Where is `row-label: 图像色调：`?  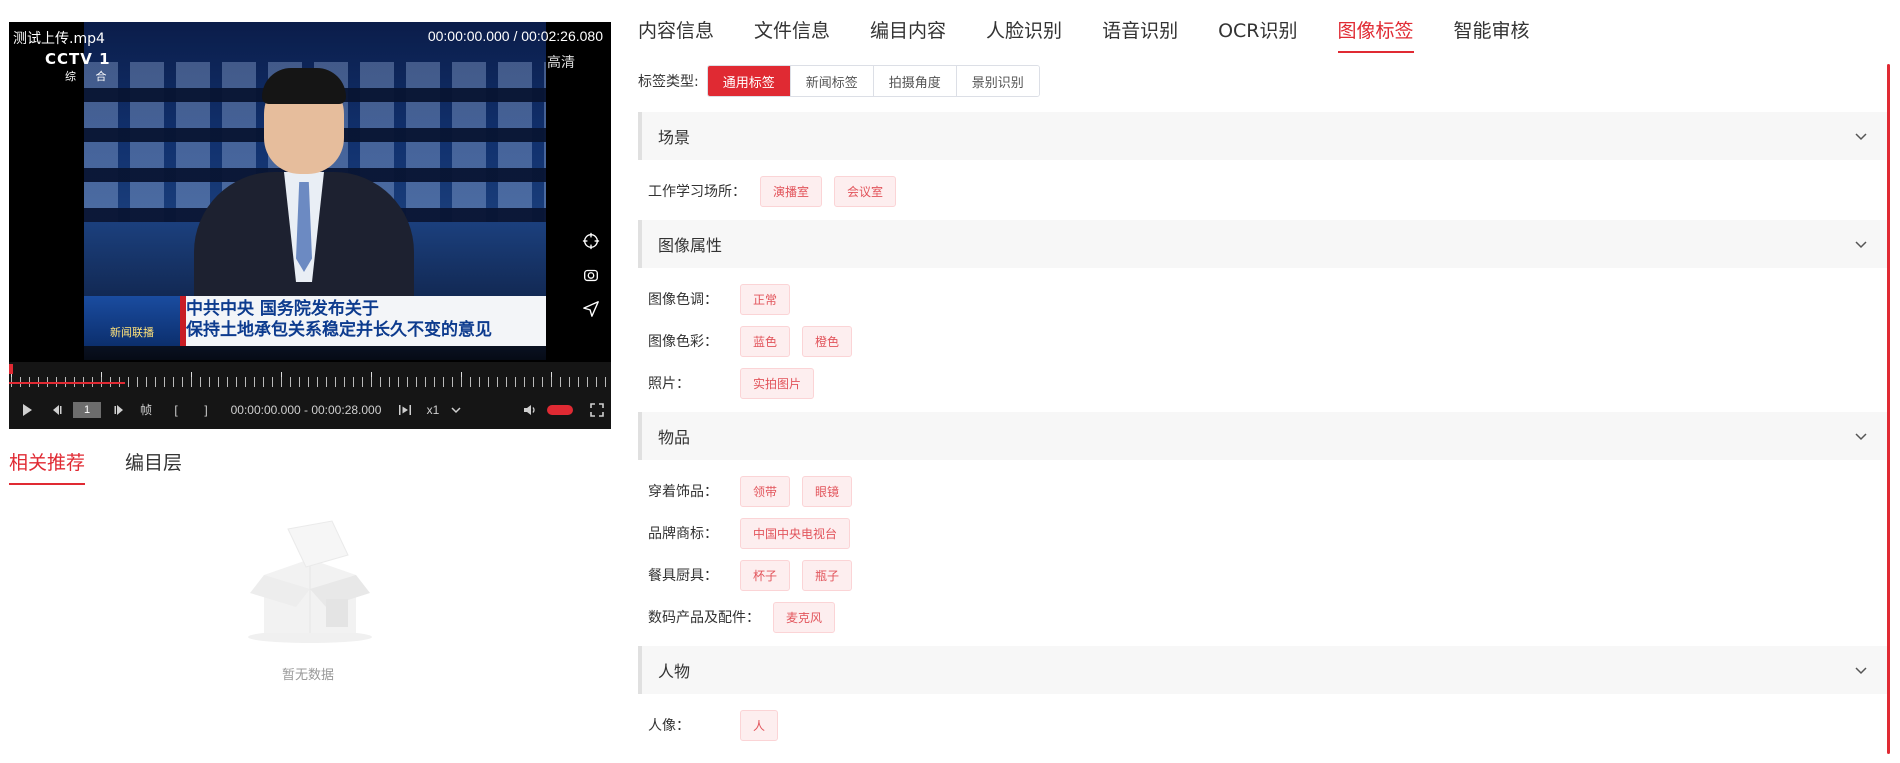 row-label: 图像色调： is located at coordinates (683, 300).